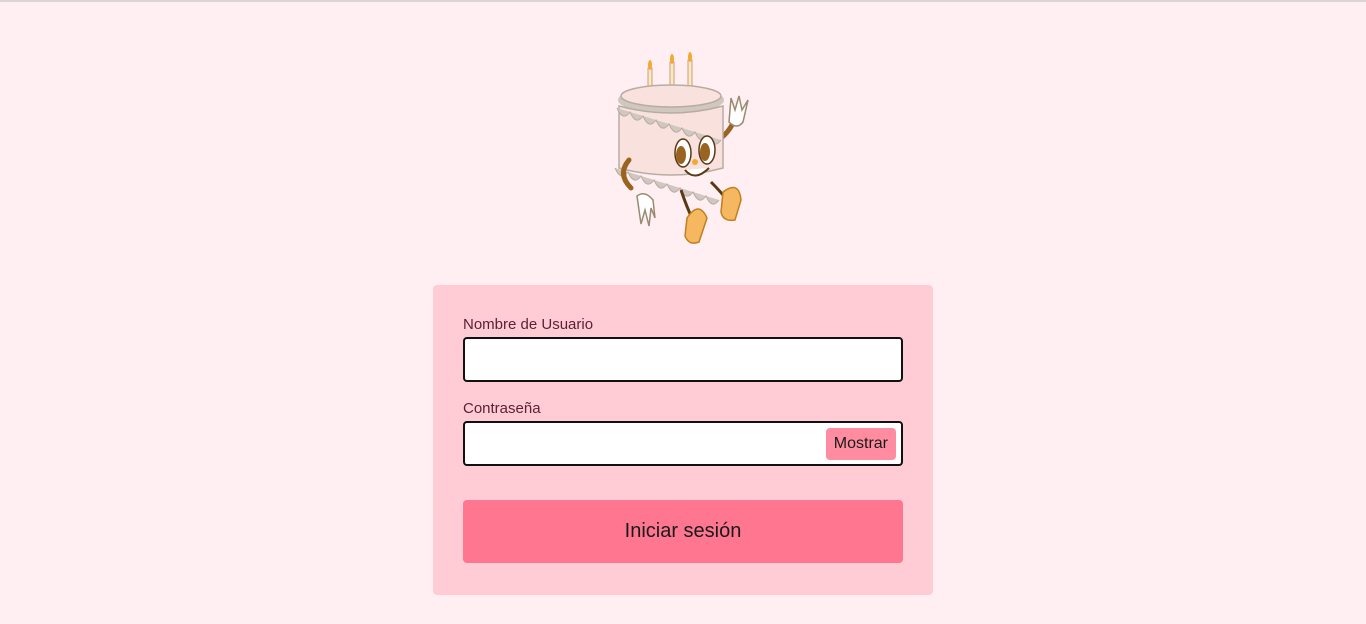  Describe the element at coordinates (650, 443) in the screenshot. I see `password-input` at that location.